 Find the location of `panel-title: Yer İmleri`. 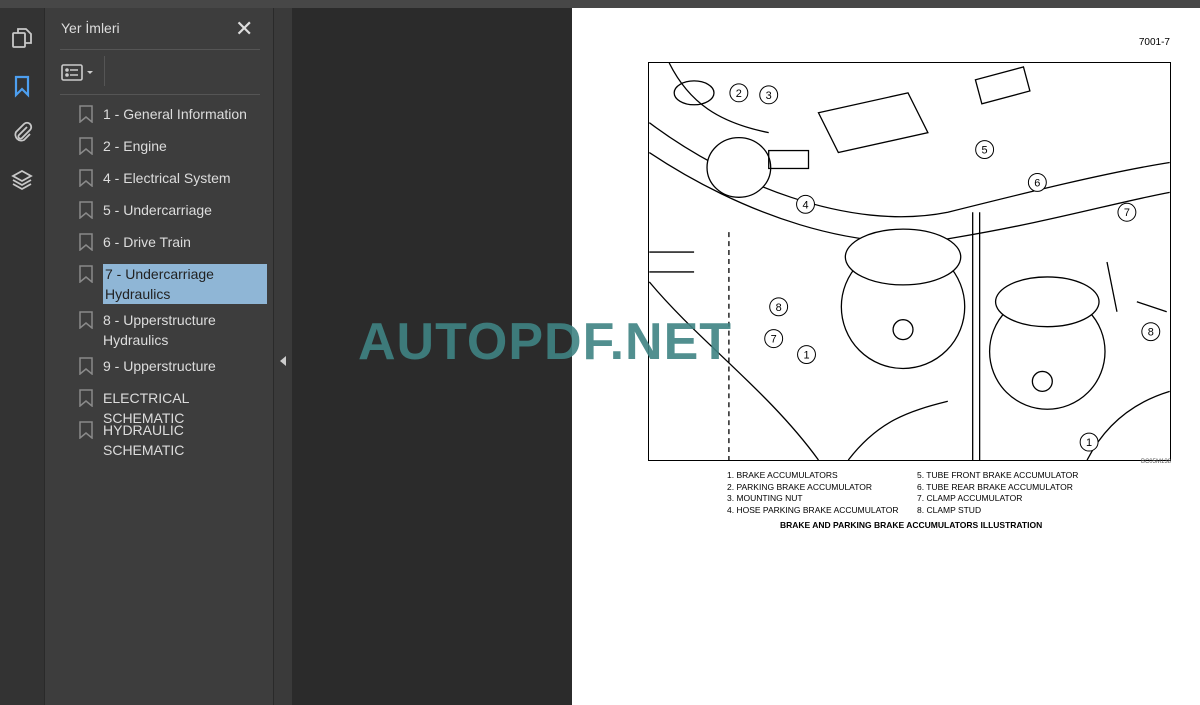

panel-title: Yer İmleri is located at coordinates (90, 28).